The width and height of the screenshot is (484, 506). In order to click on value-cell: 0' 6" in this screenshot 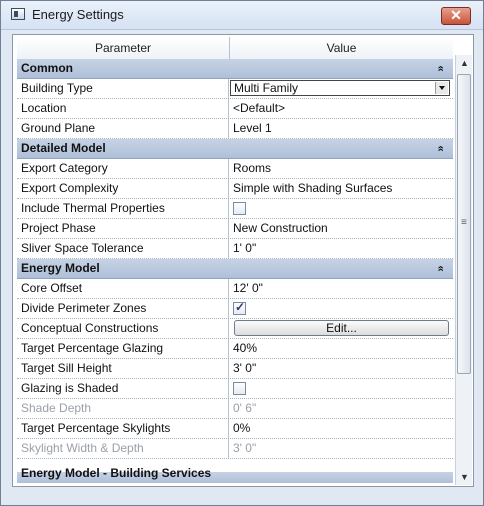, I will do `click(245, 408)`.